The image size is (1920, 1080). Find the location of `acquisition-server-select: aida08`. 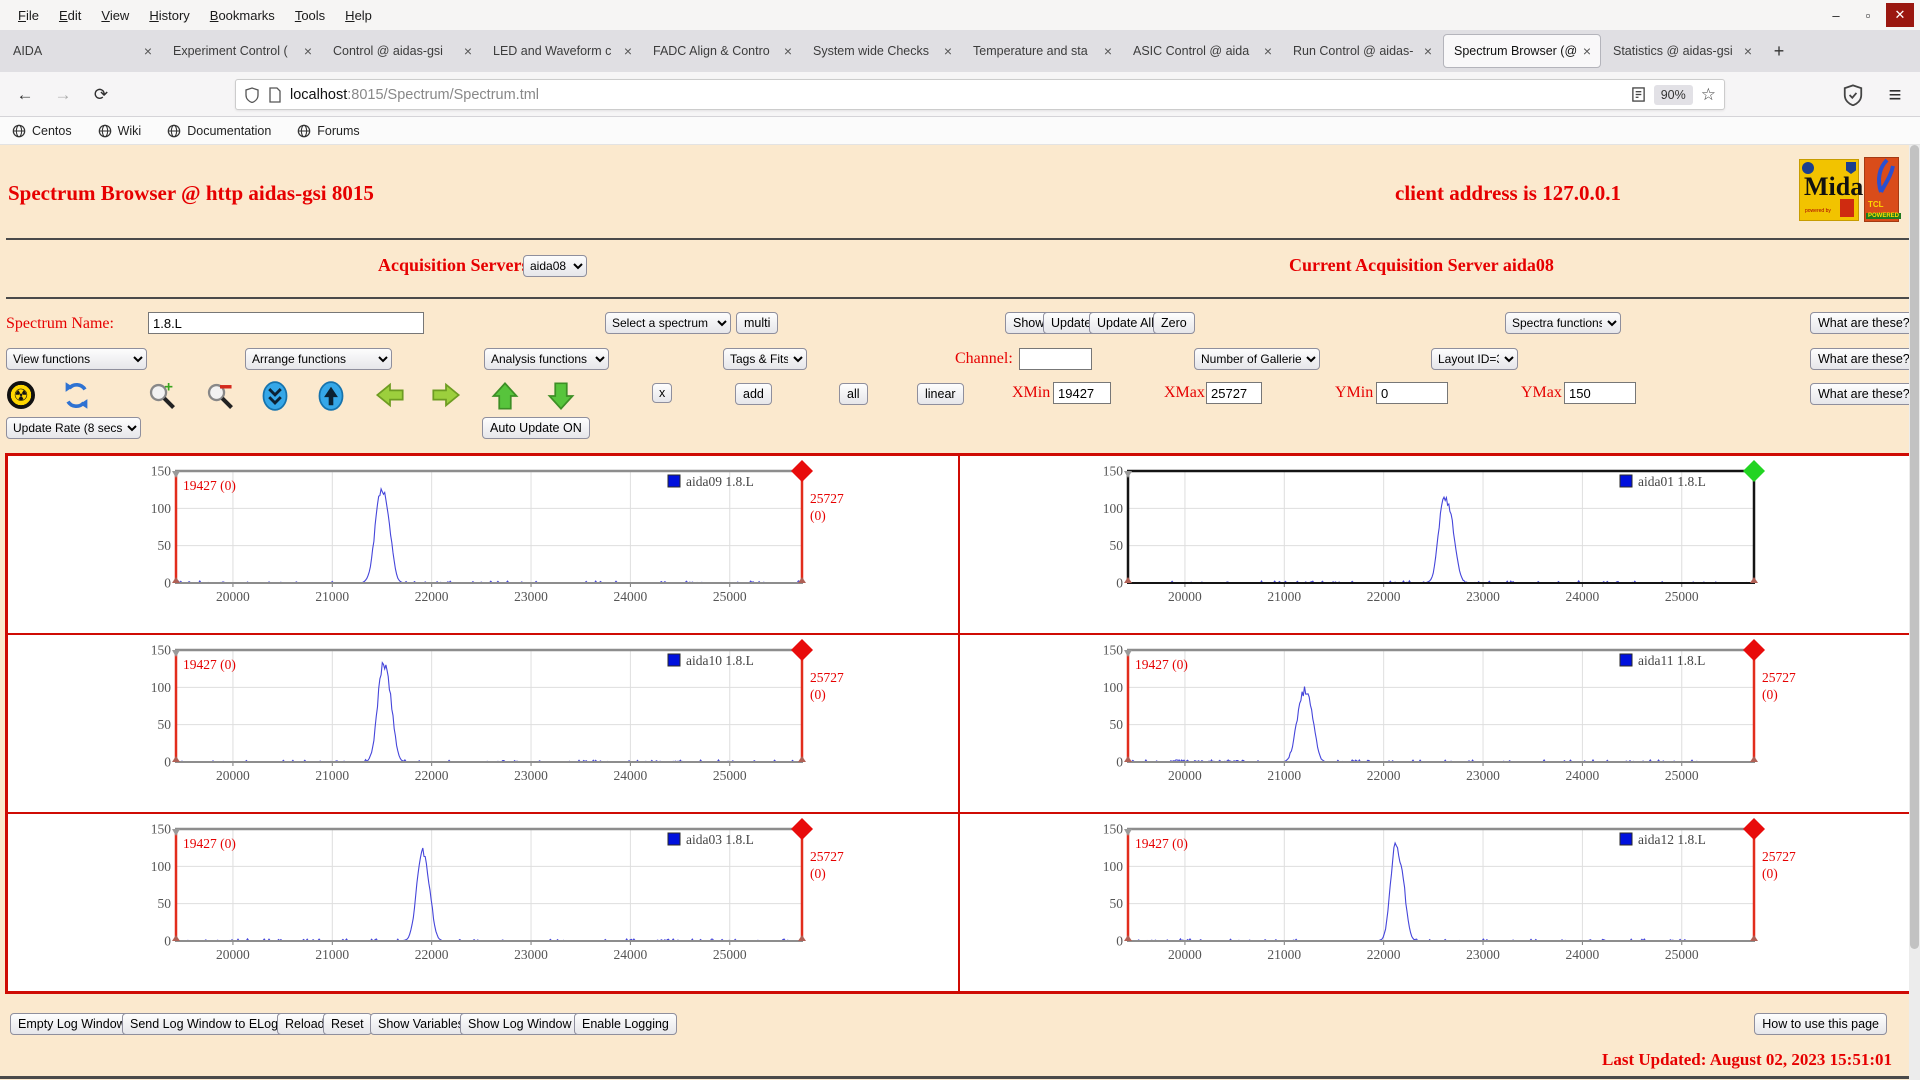

acquisition-server-select: aida08 is located at coordinates (555, 266).